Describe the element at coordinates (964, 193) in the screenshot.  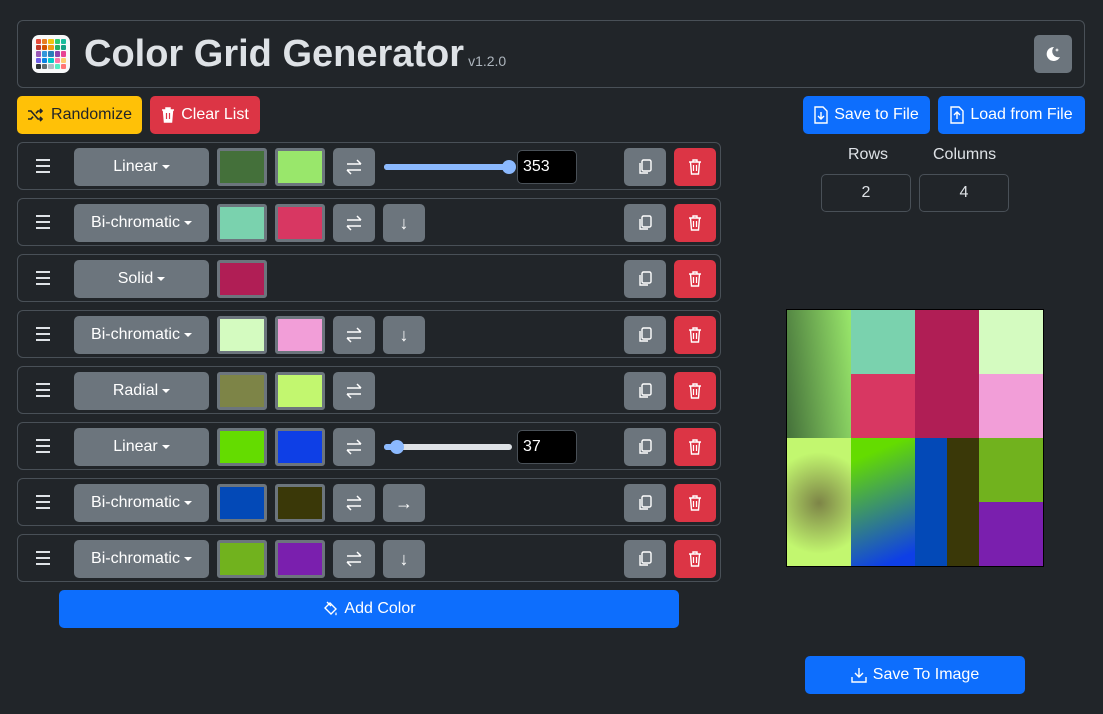
I see `columns-input: 4` at that location.